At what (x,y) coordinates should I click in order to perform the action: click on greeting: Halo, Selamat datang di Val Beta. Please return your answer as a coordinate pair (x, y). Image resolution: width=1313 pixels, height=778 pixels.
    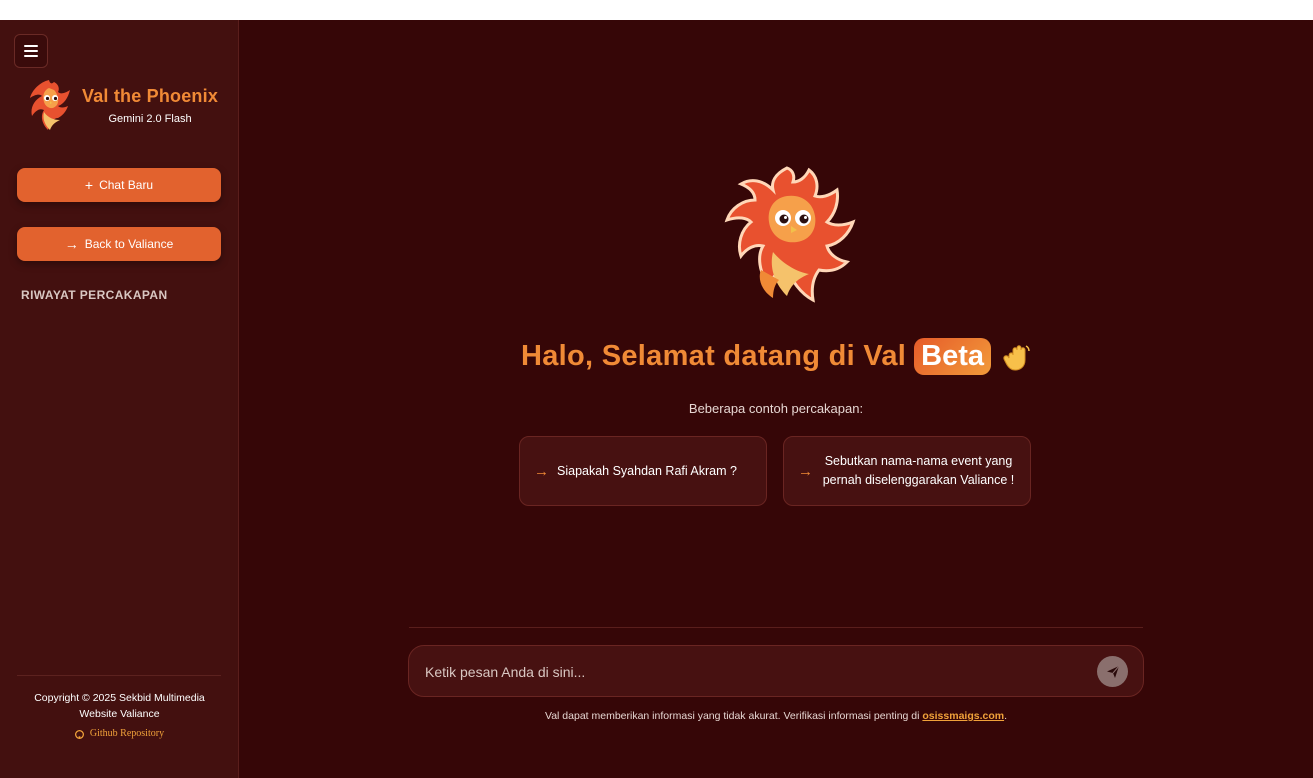
    Looking at the image, I should click on (776, 356).